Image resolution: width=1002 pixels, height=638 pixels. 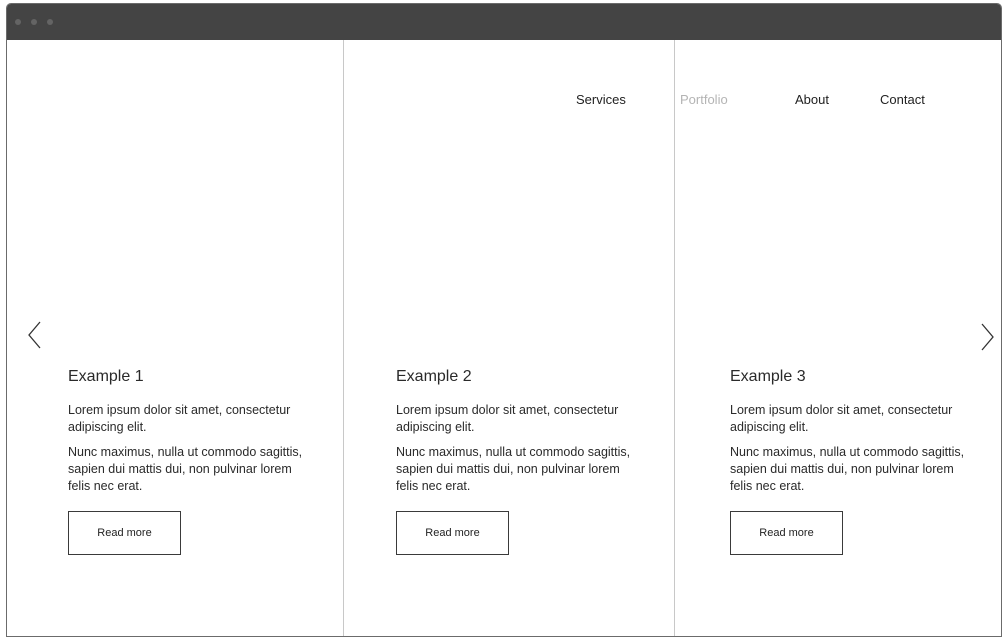 I want to click on carousel-prev-button, so click(x=36, y=335).